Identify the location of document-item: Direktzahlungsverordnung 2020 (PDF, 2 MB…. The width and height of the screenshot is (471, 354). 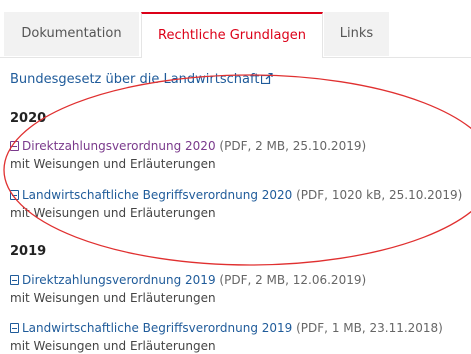
(188, 155).